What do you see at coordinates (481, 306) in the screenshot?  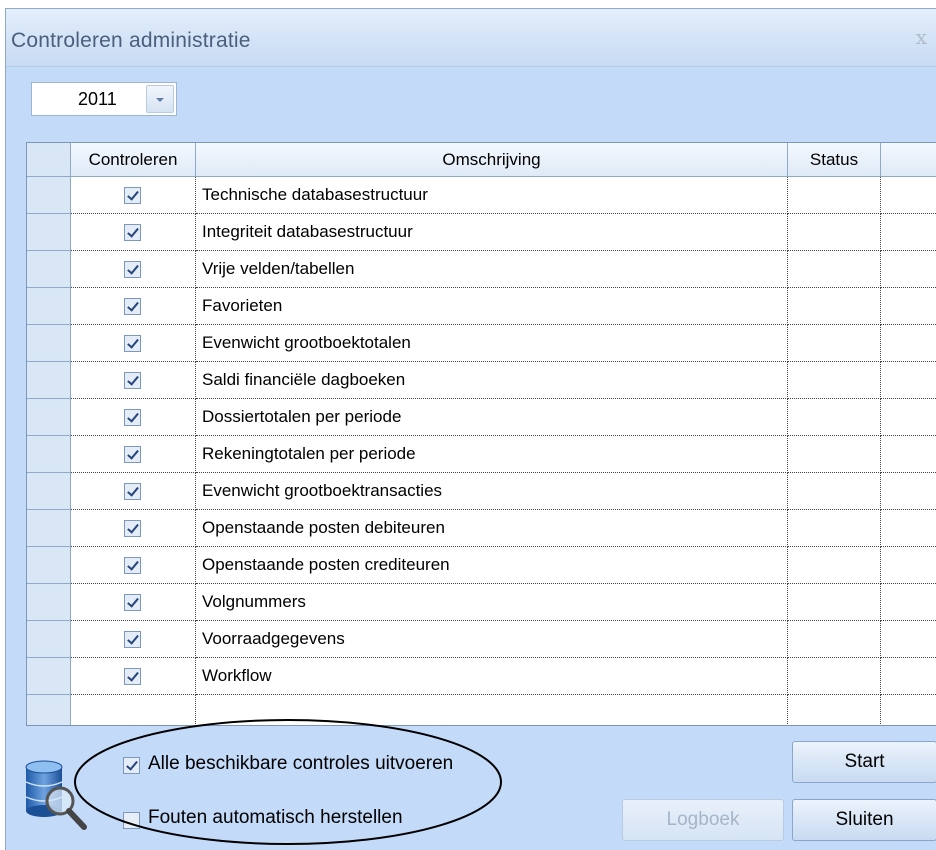 I see `table-row: Favorieten` at bounding box center [481, 306].